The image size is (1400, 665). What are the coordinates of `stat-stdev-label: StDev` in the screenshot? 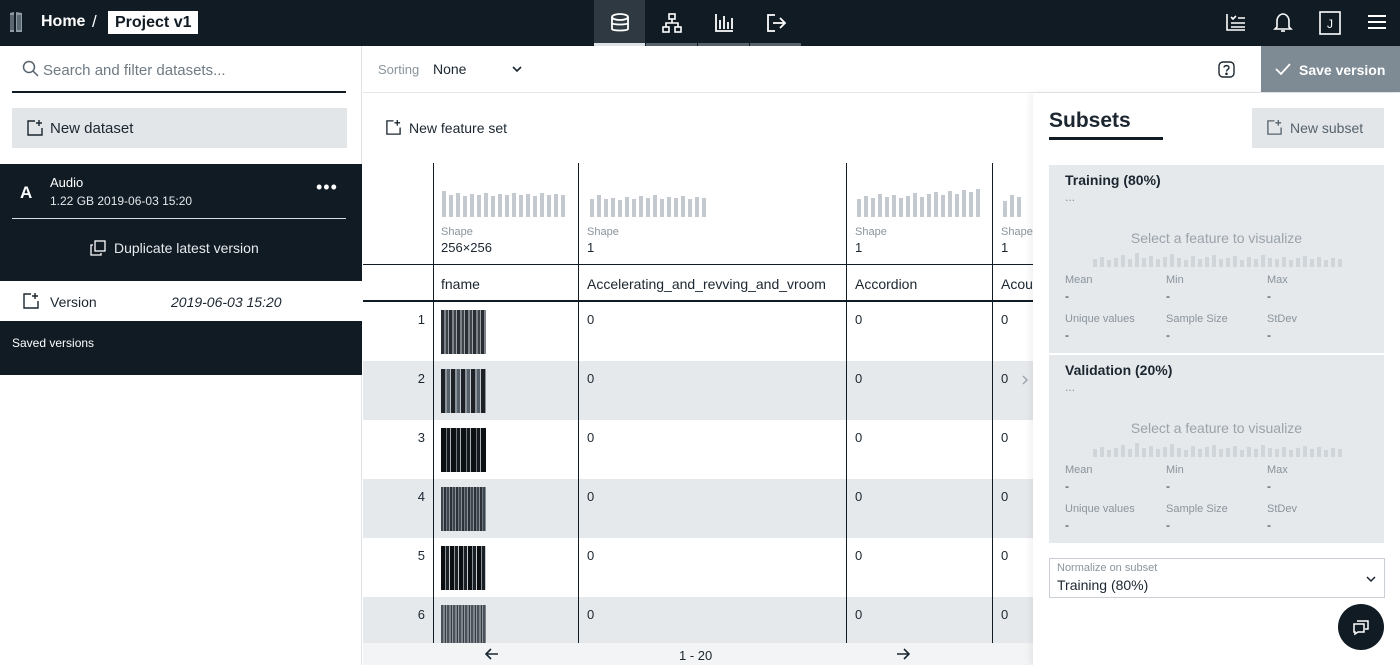 It's located at (1282, 509).